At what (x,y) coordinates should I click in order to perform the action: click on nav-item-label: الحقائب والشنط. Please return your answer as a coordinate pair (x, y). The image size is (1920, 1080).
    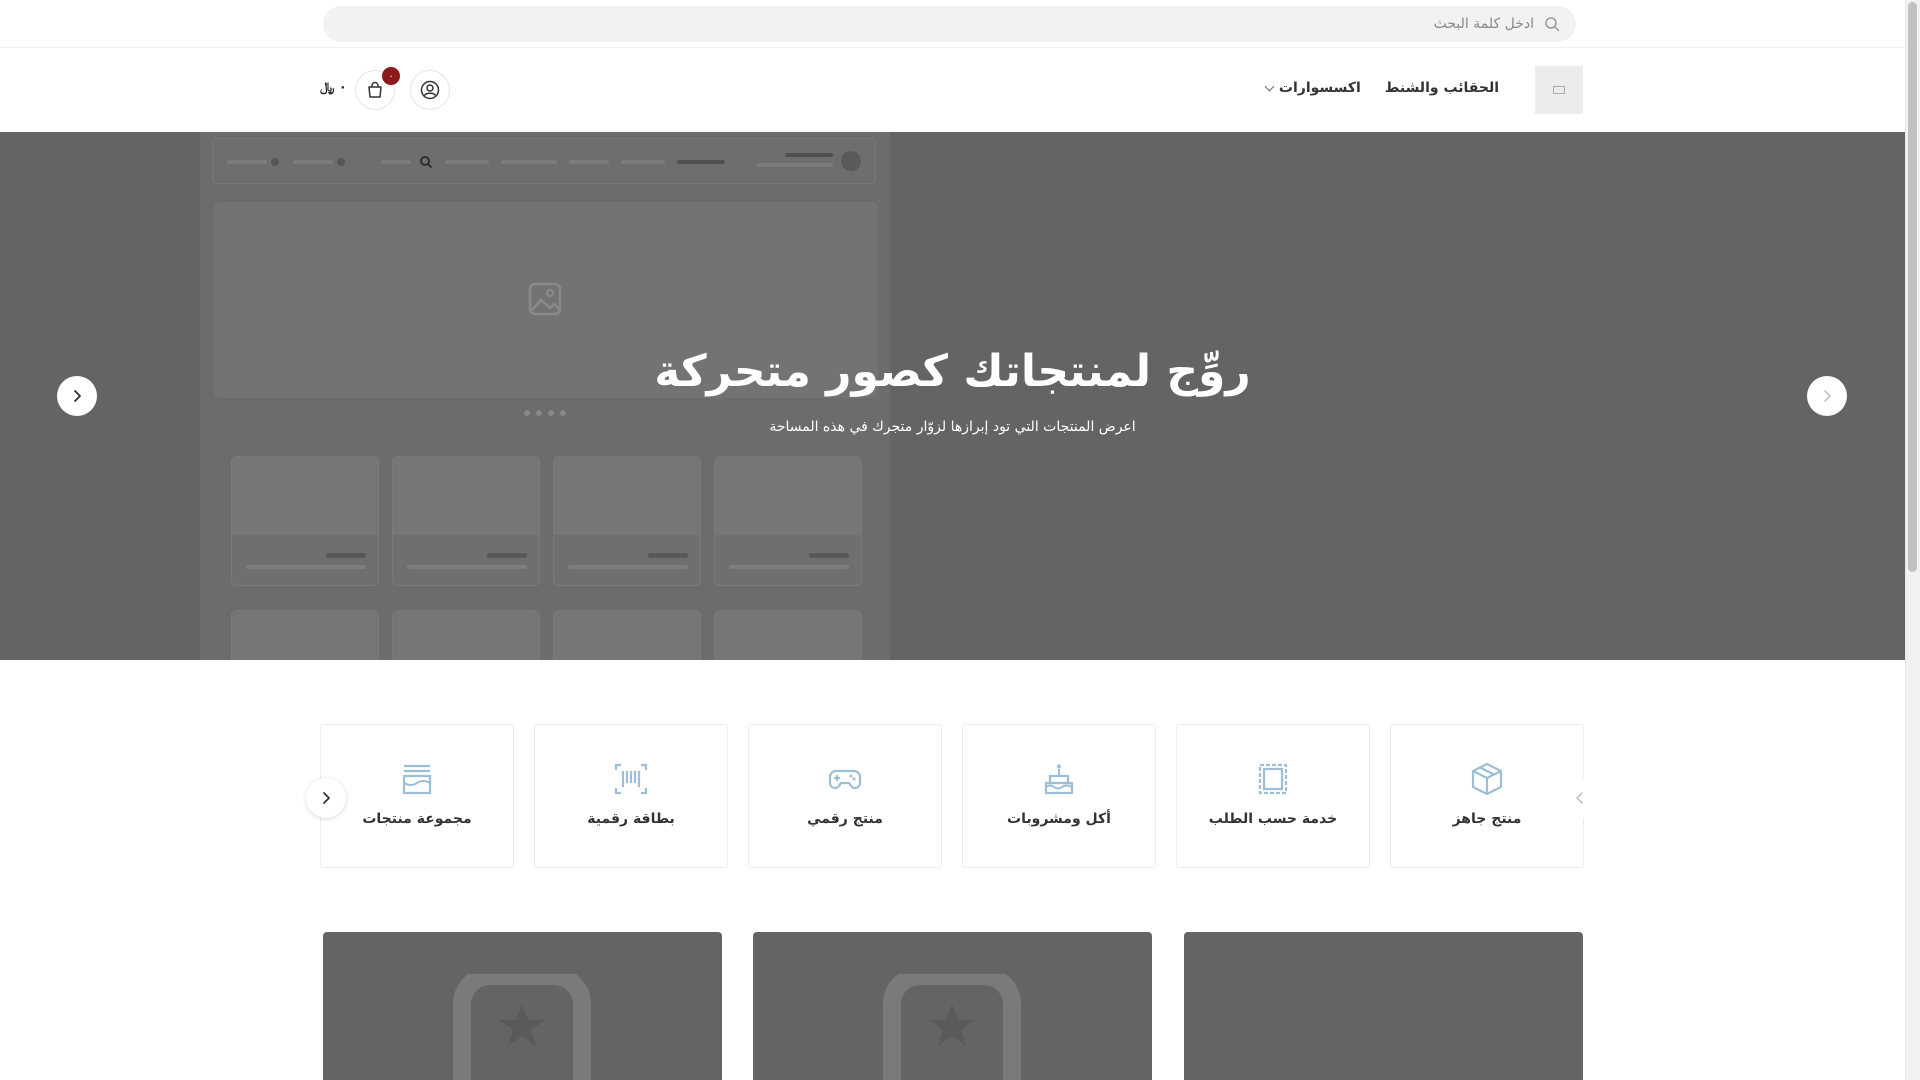
    Looking at the image, I should click on (1441, 88).